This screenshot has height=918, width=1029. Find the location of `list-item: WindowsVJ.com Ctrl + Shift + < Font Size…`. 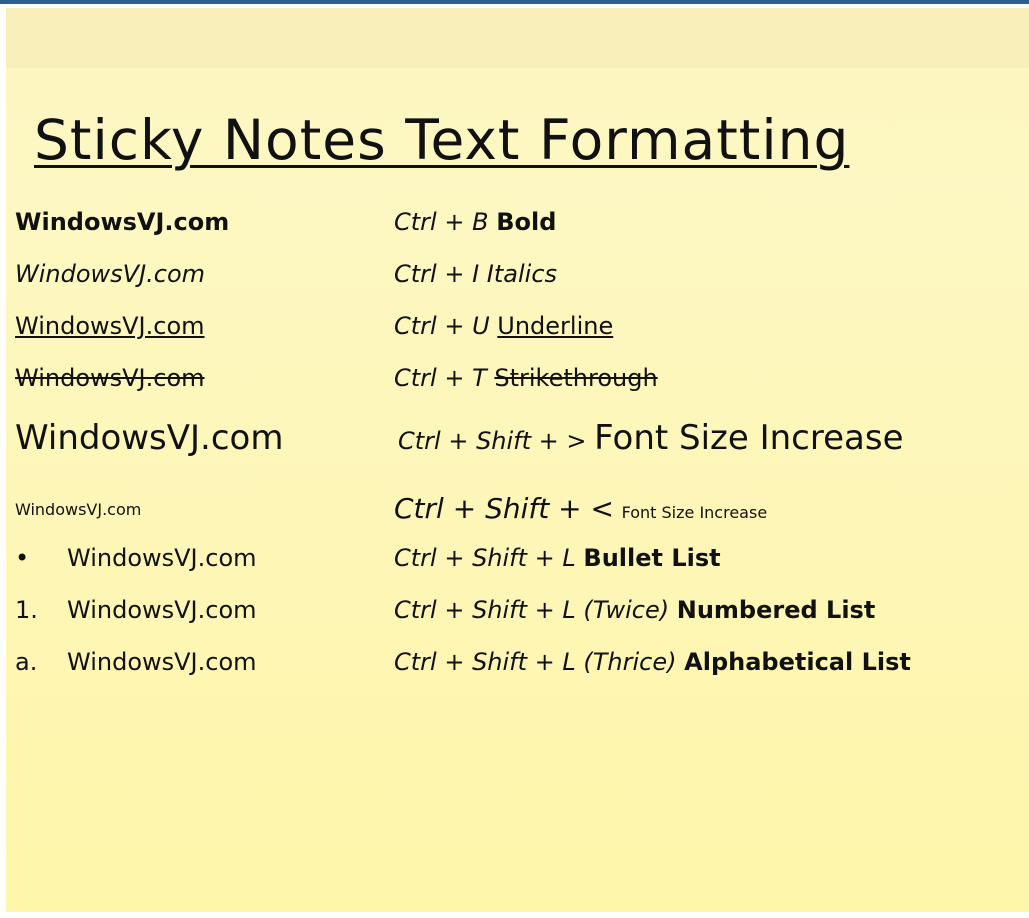

list-item: WindowsVJ.com Ctrl + Shift + < Font Size… is located at coordinates (517, 514).